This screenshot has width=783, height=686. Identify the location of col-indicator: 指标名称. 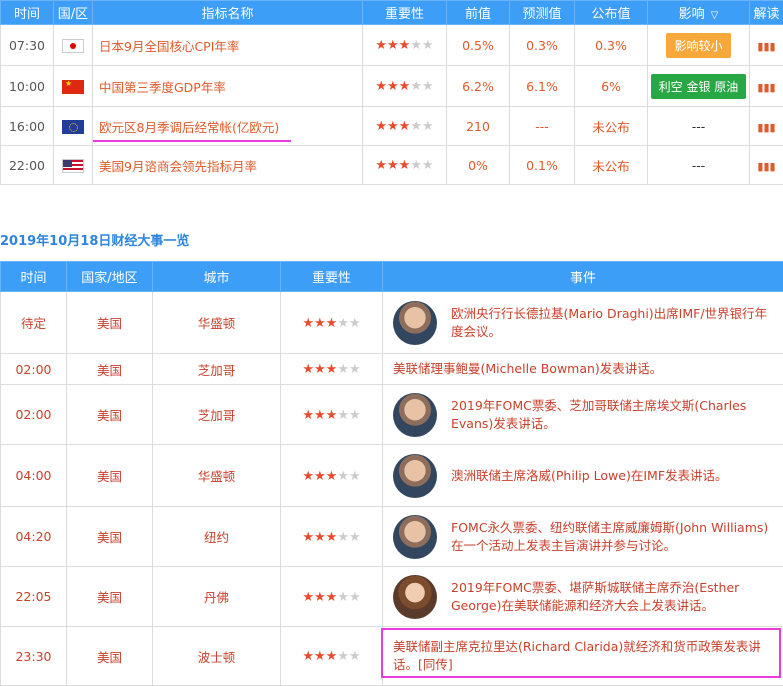
(228, 13).